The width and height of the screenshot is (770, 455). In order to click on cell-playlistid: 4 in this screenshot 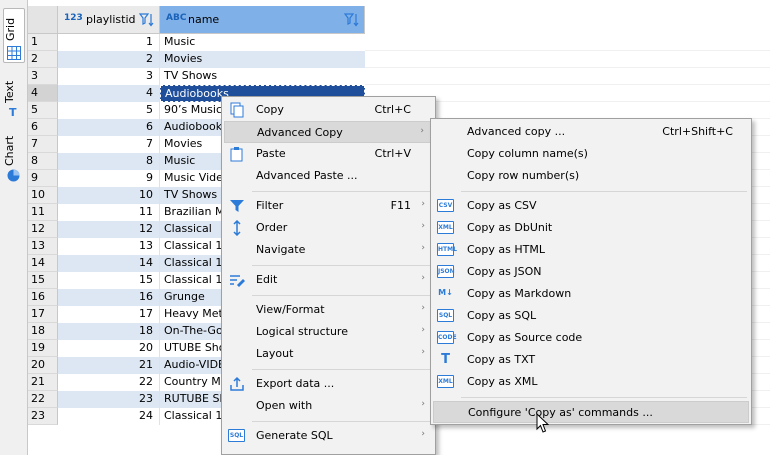, I will do `click(109, 93)`.